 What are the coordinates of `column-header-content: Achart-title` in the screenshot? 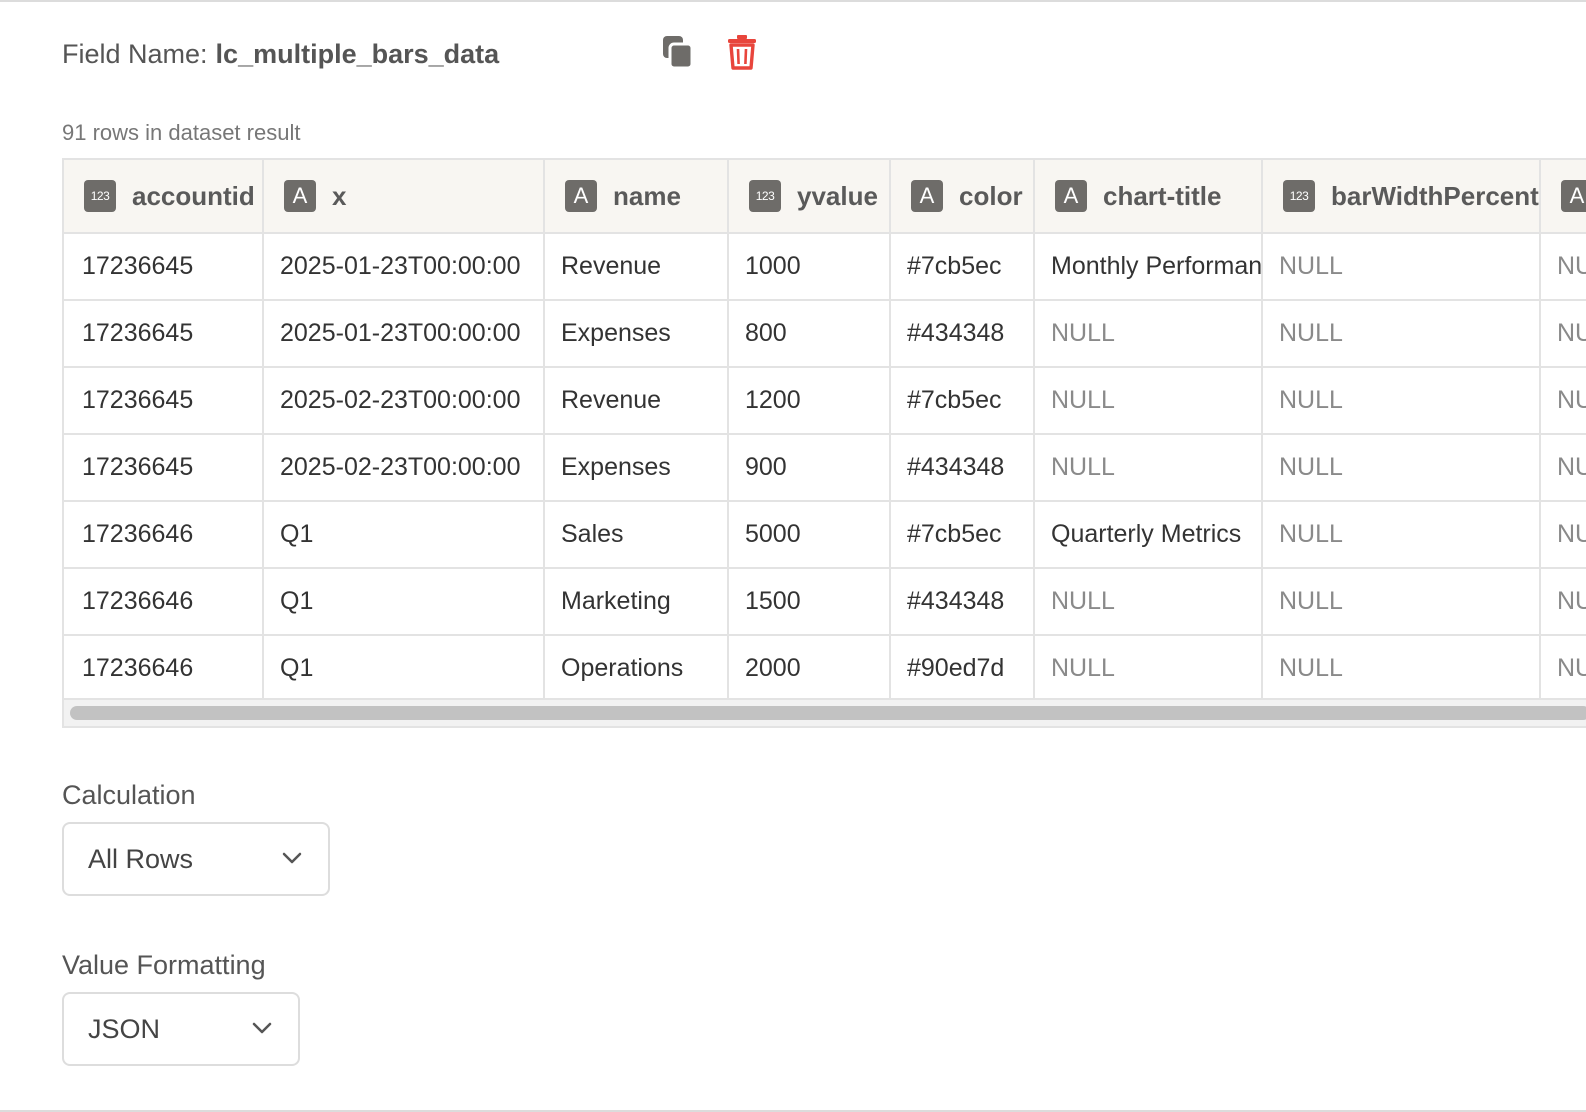 It's located at (1157, 196).